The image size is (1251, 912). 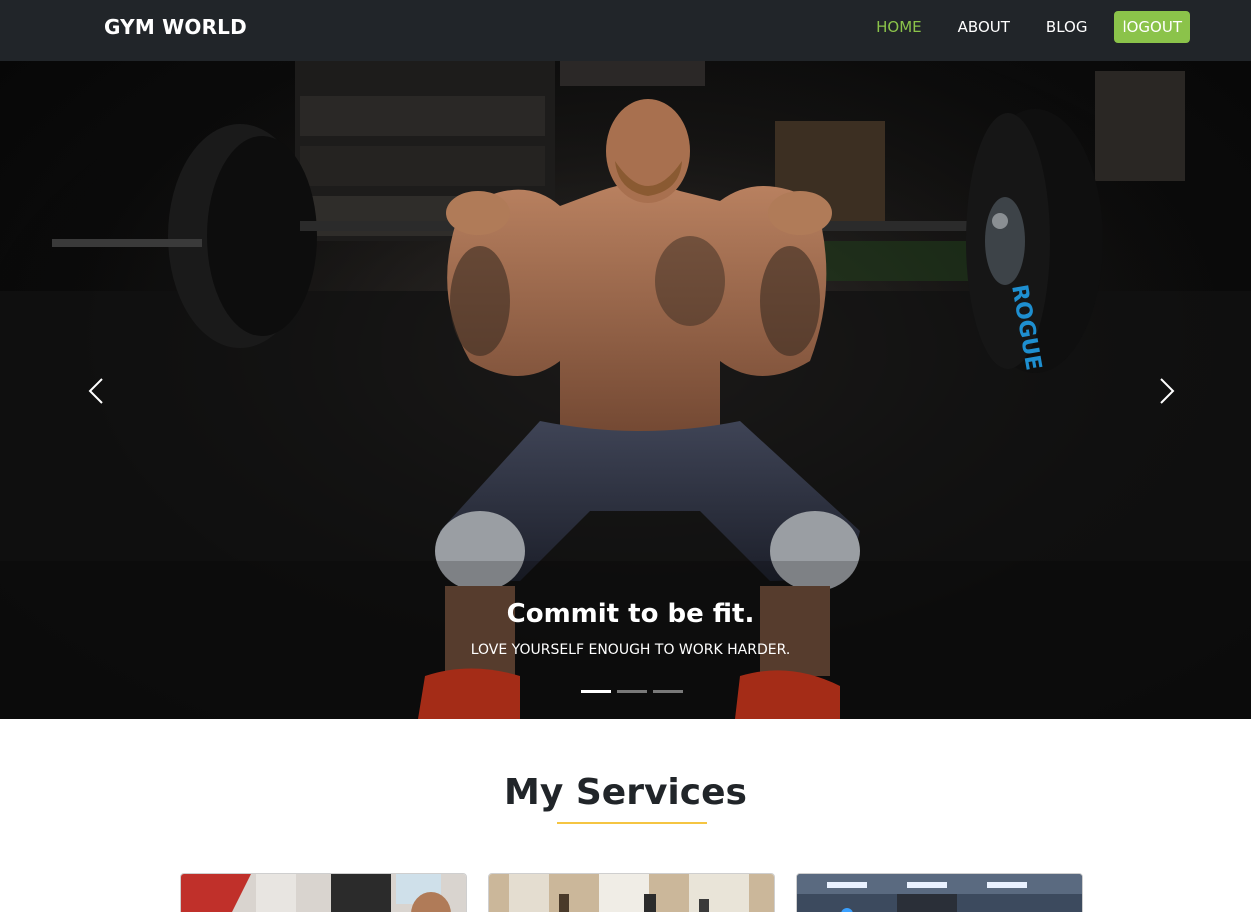 I want to click on logout-button: lOGOUT, so click(x=1152, y=27).